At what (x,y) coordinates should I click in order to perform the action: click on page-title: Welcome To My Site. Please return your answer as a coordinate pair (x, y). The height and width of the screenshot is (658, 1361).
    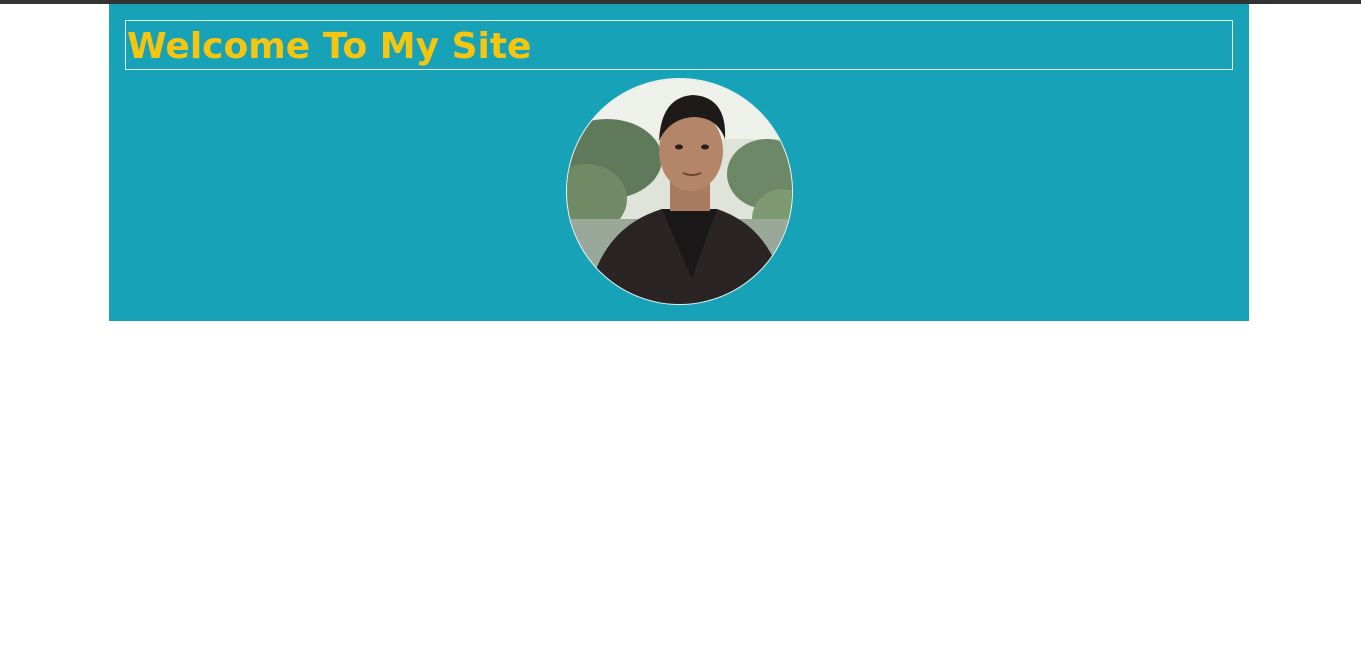
    Looking at the image, I should click on (329, 46).